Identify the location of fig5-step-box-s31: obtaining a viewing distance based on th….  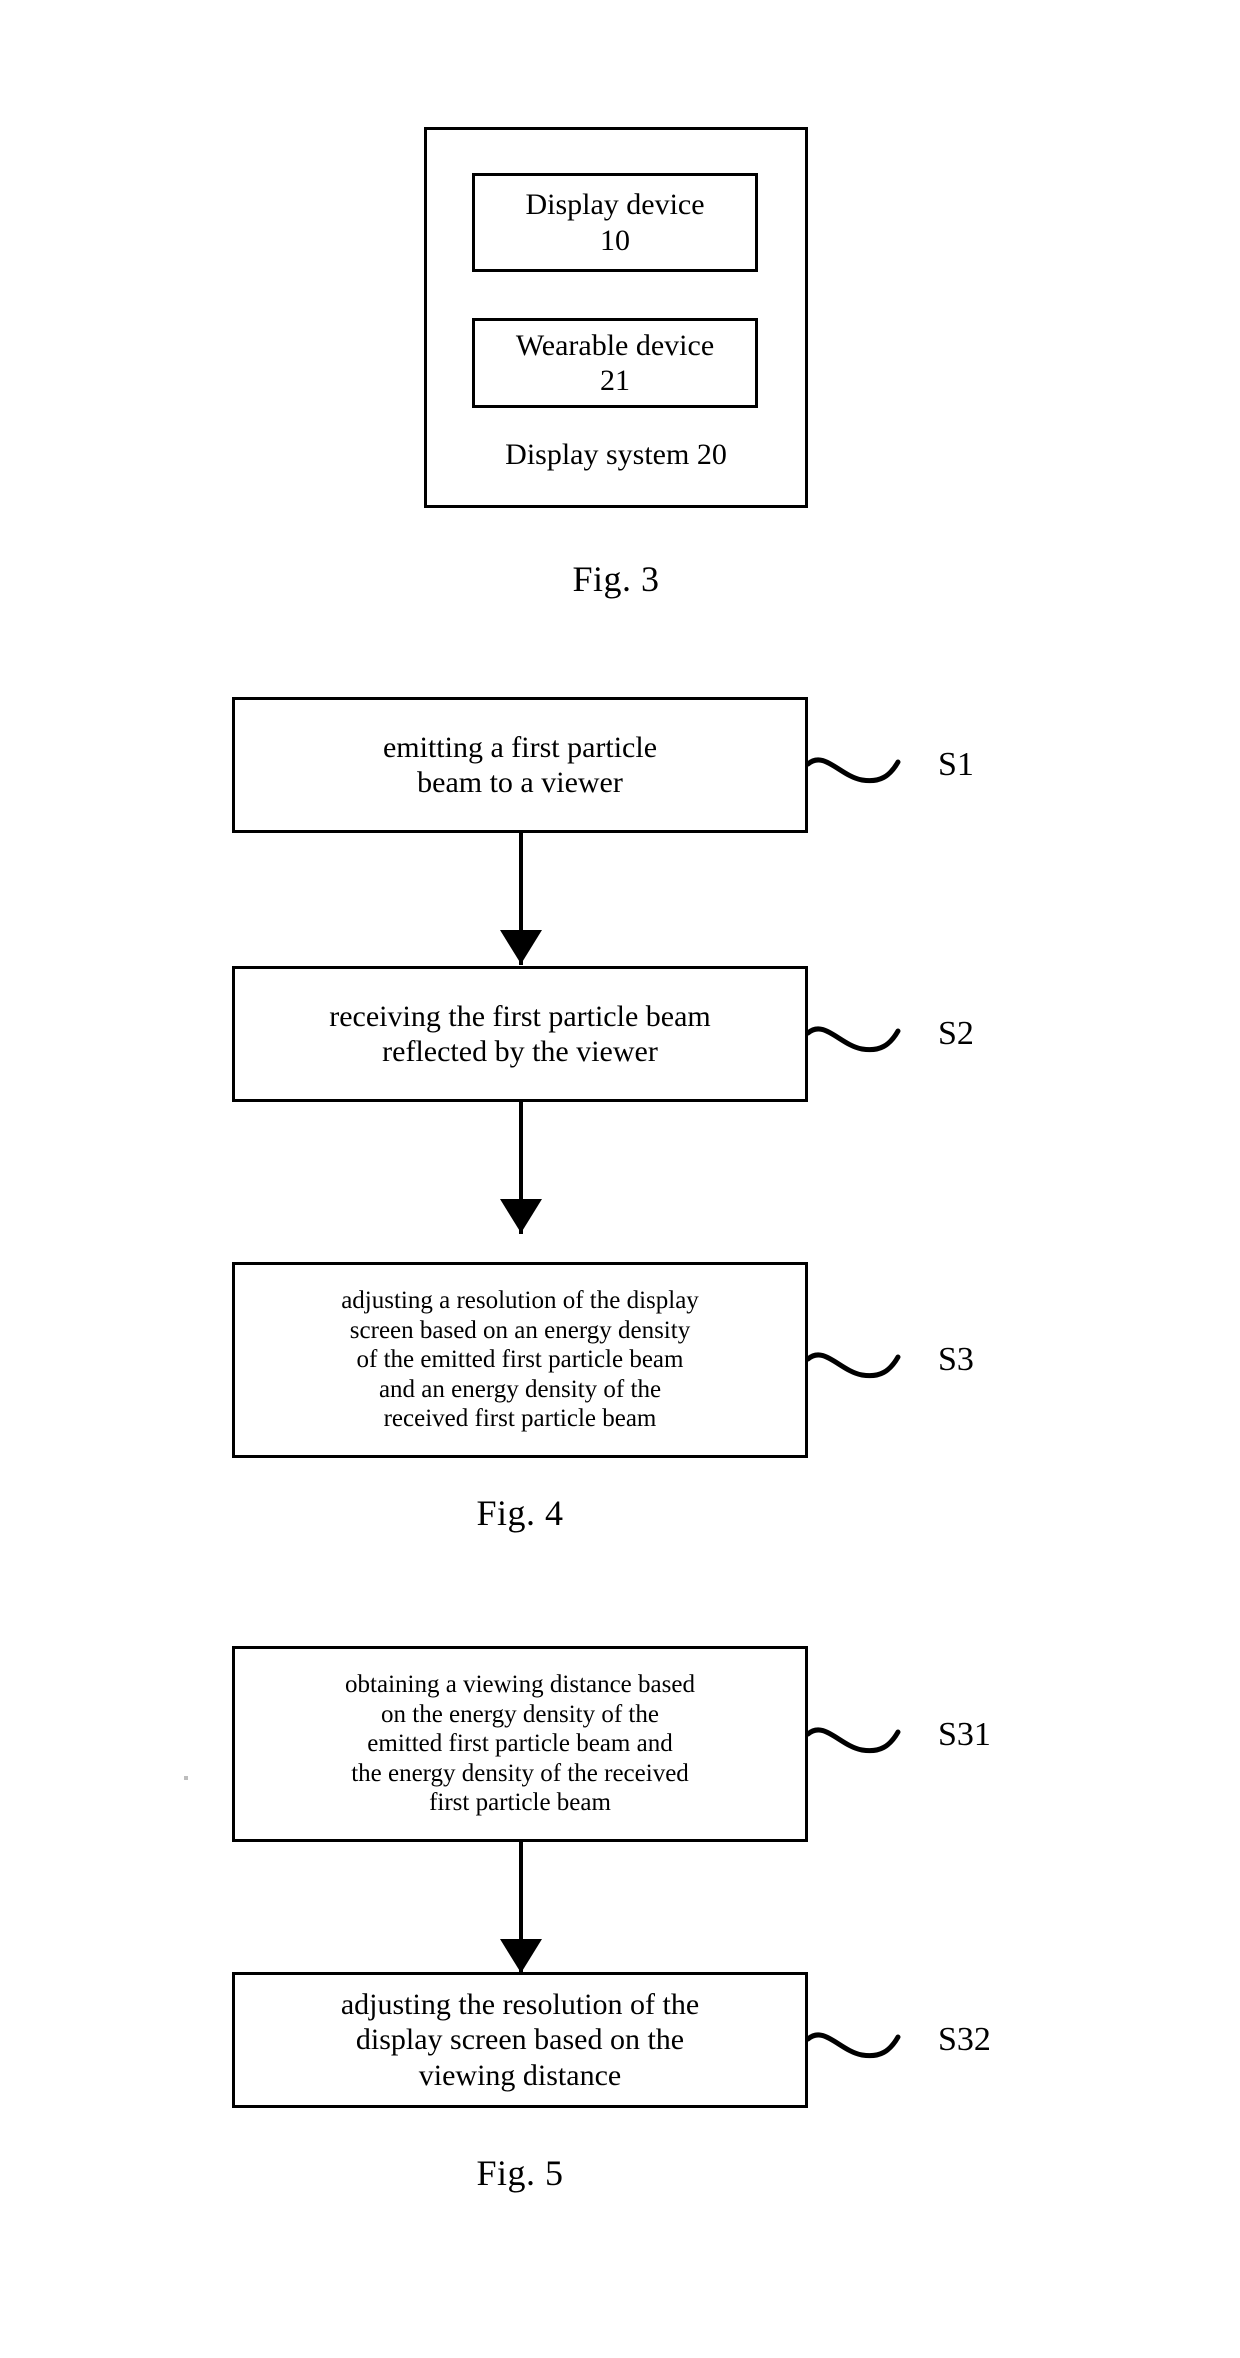
(520, 1744).